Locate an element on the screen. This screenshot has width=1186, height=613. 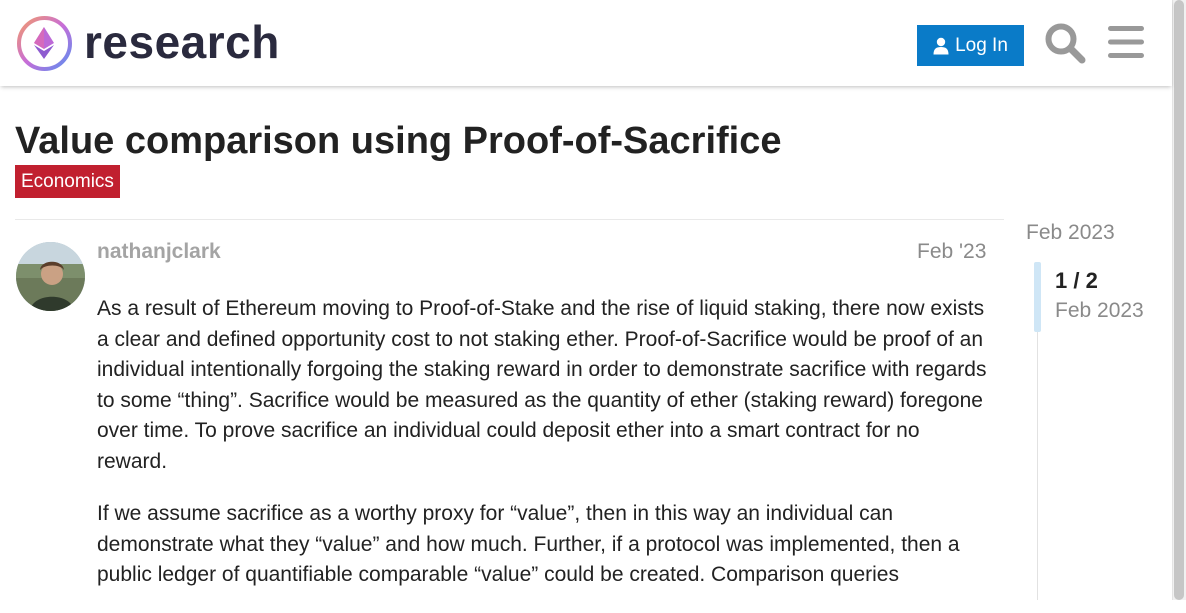
timeline-handle is located at coordinates (1037, 297).